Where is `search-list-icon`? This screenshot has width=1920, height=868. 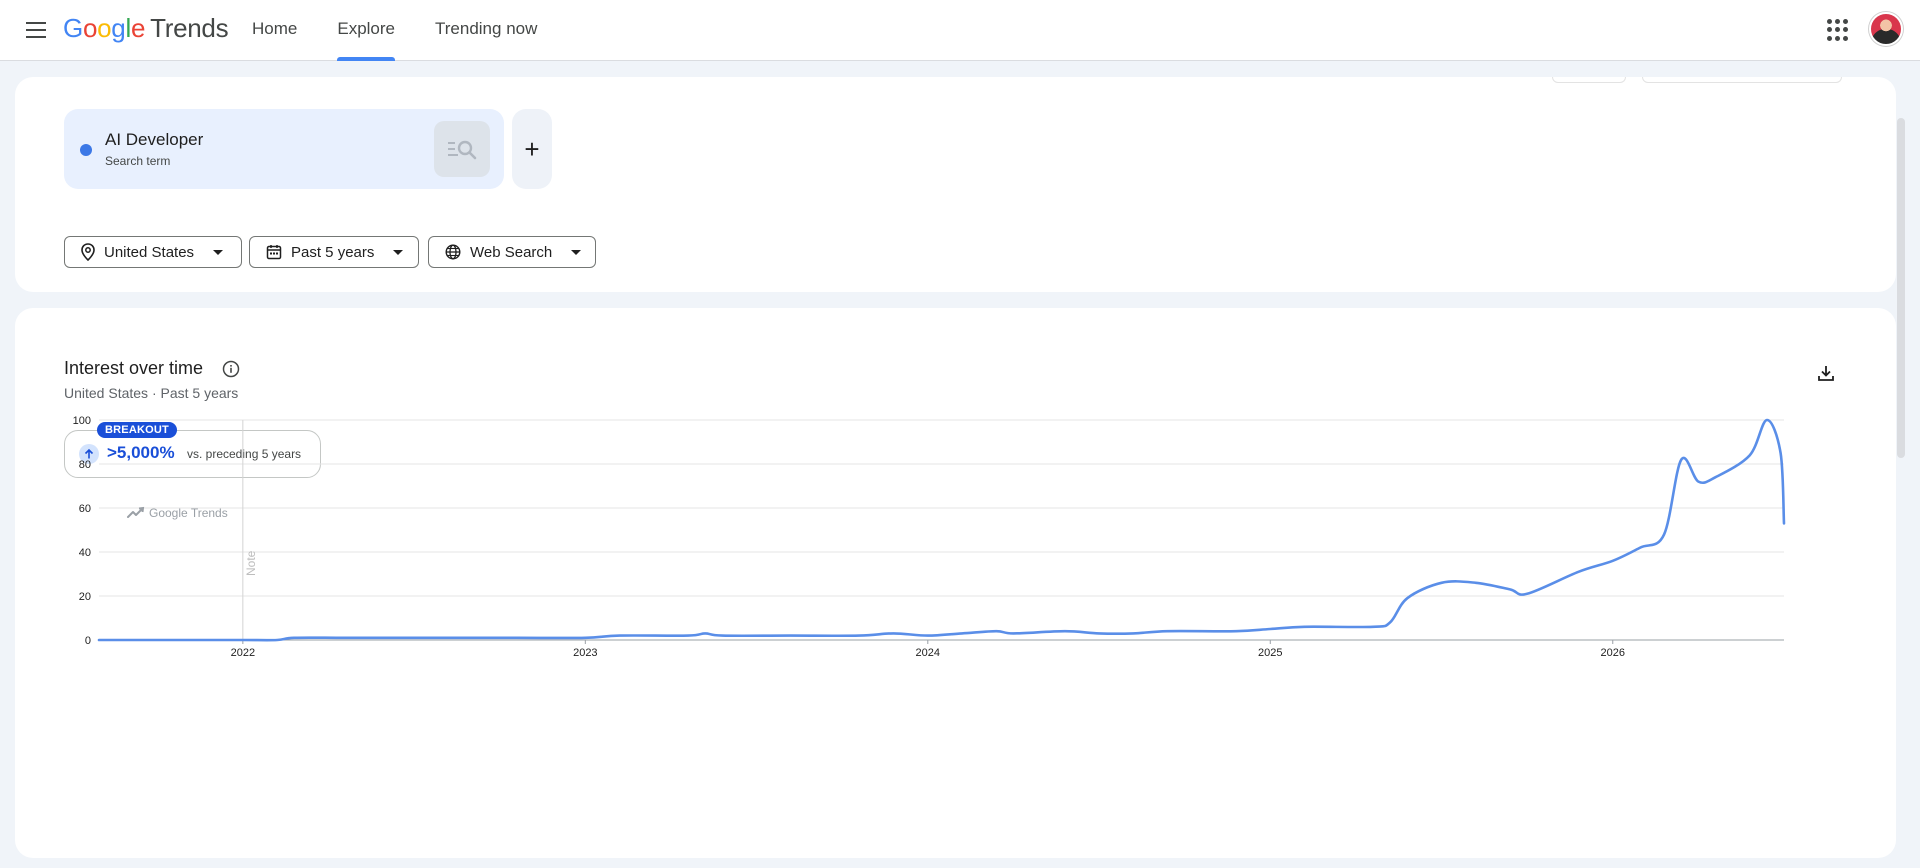
search-list-icon is located at coordinates (462, 150).